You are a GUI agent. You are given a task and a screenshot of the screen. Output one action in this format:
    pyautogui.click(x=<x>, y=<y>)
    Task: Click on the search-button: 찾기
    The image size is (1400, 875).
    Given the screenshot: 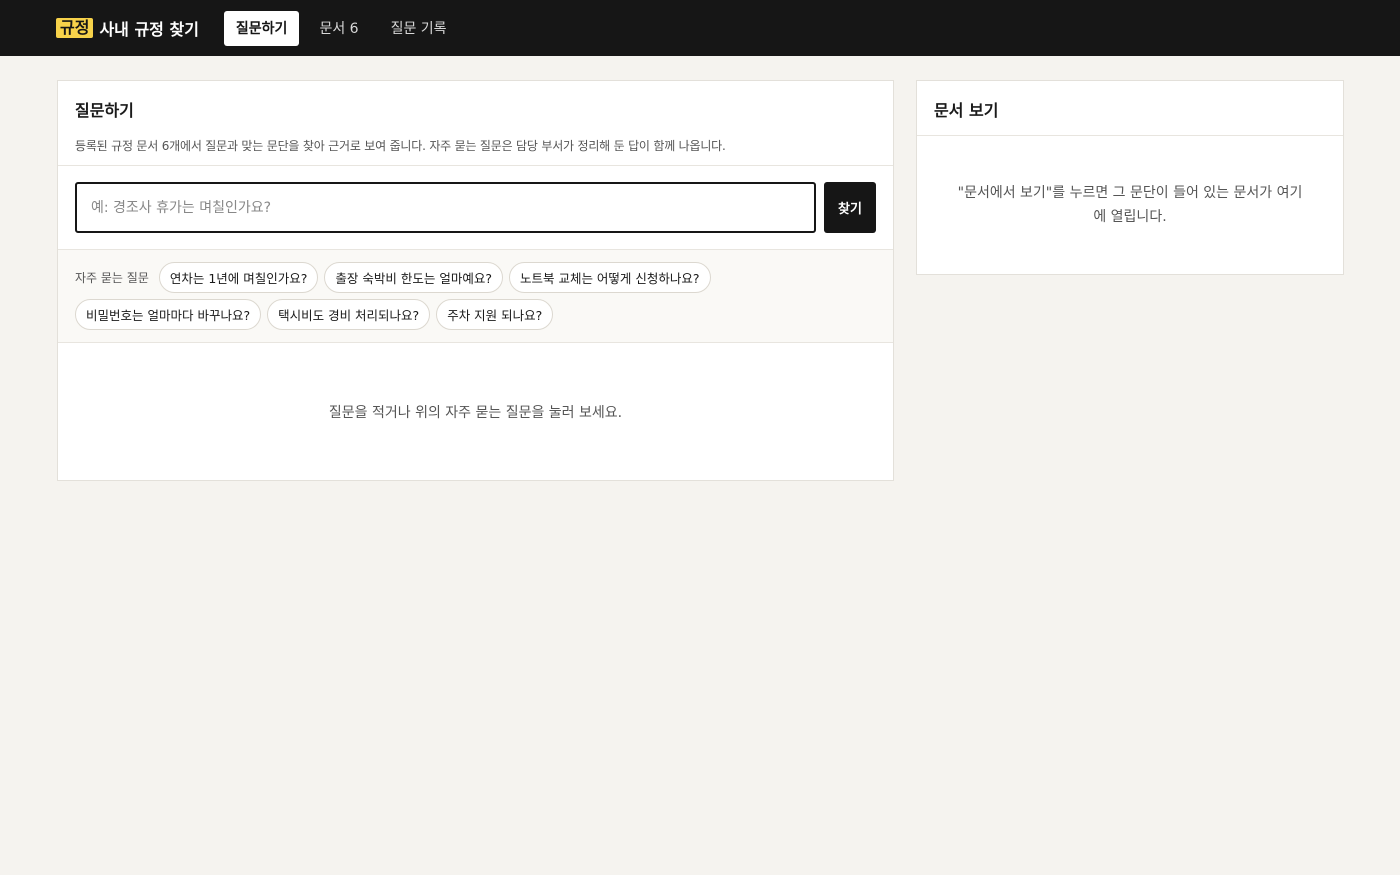 What is the action you would take?
    pyautogui.click(x=850, y=207)
    